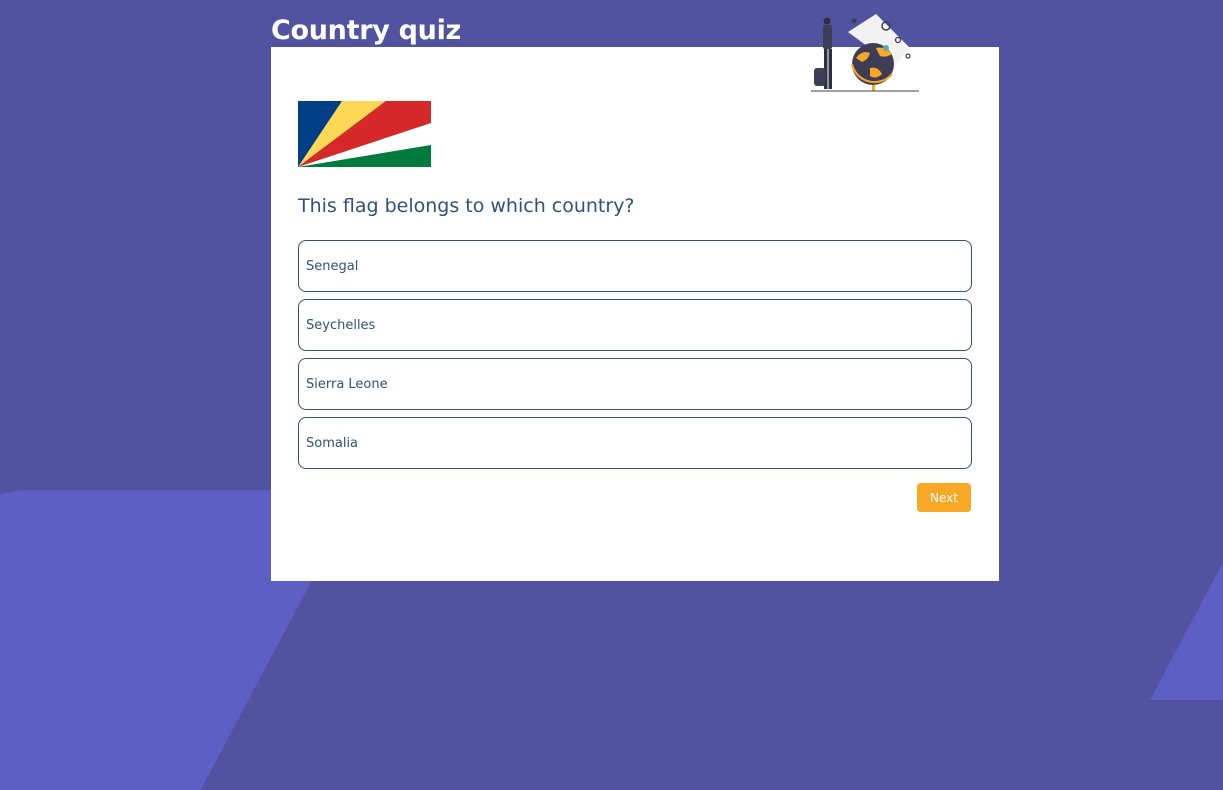 Image resolution: width=1223 pixels, height=790 pixels. I want to click on answer-option-seychelles: Seychelles, so click(635, 325).